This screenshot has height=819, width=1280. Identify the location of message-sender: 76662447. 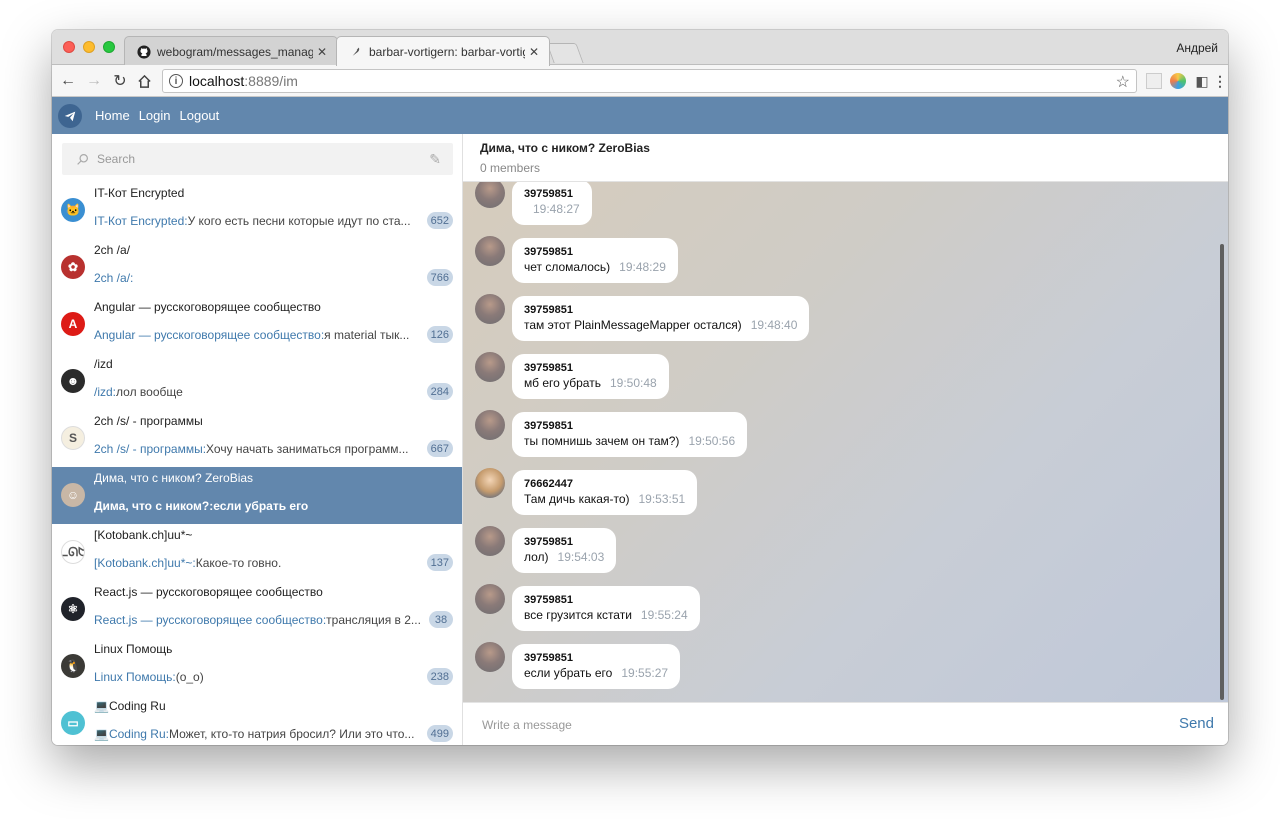
(604, 484).